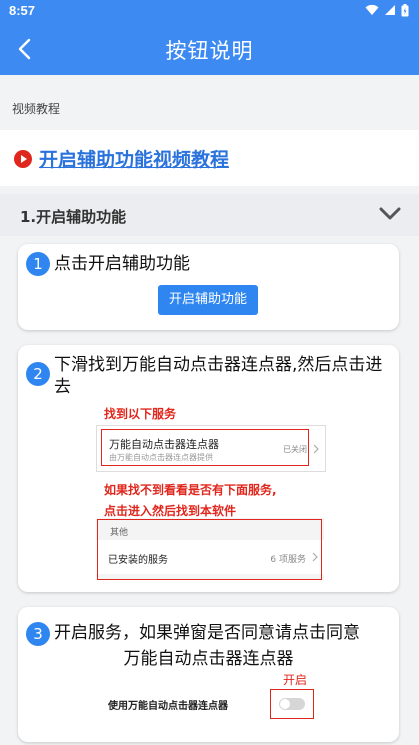 The width and height of the screenshot is (419, 745). What do you see at coordinates (38, 264) in the screenshot?
I see `step1-number: 1` at bounding box center [38, 264].